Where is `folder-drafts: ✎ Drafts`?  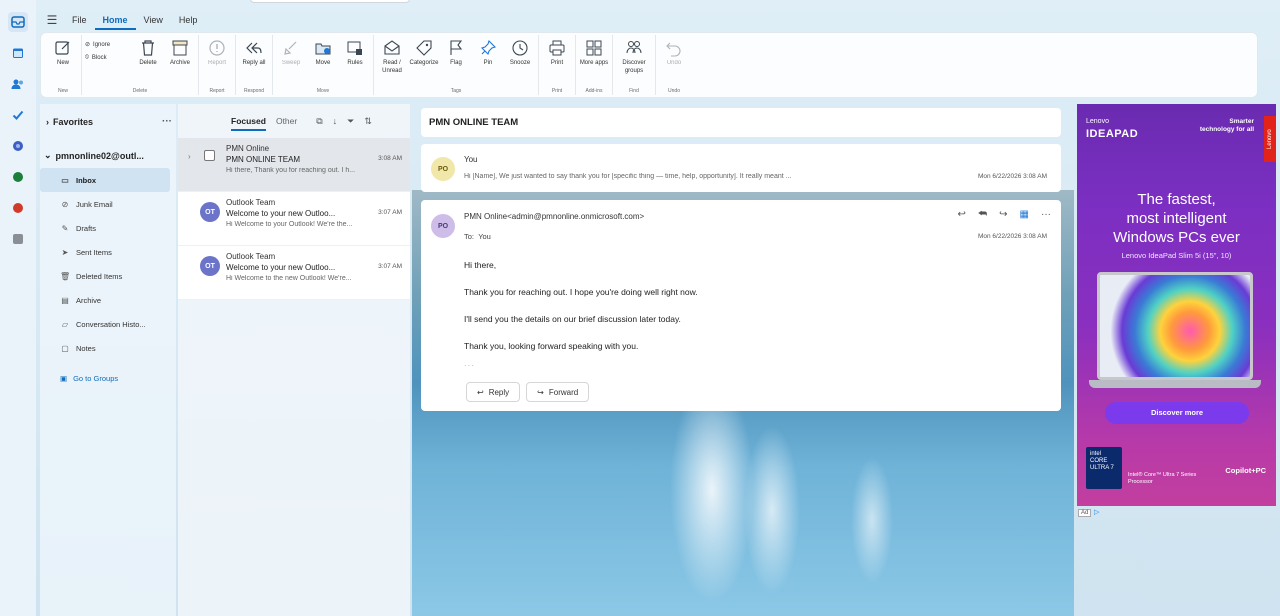
folder-drafts: ✎ Drafts is located at coordinates (105, 228).